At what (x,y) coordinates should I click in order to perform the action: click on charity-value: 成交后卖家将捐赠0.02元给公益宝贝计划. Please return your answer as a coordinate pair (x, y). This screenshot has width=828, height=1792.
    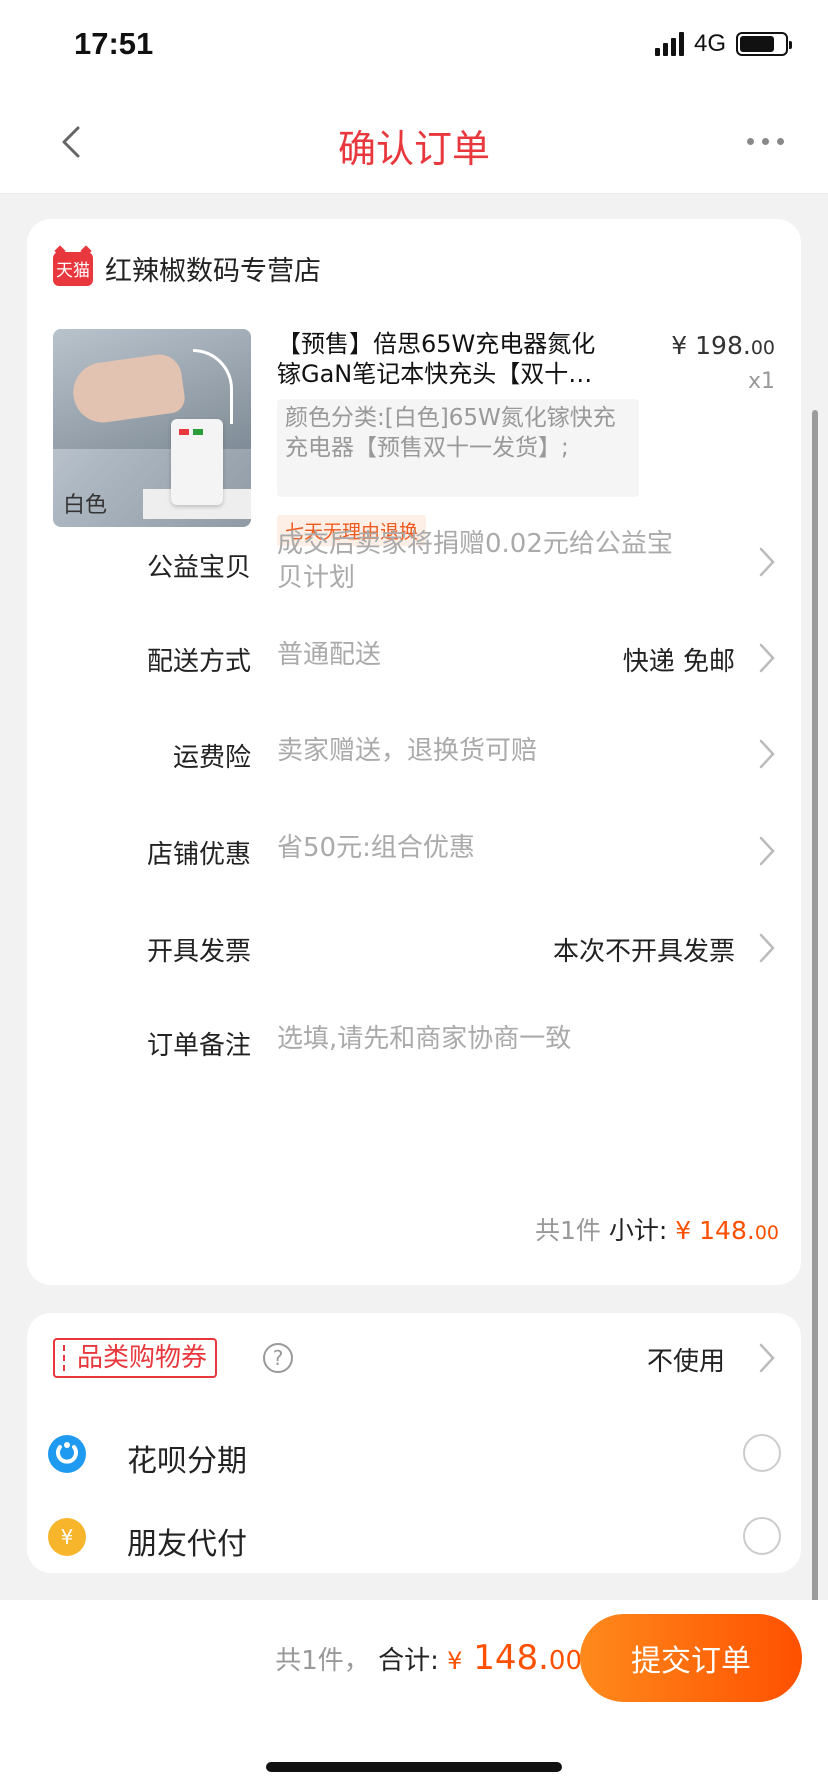
    Looking at the image, I should click on (475, 561).